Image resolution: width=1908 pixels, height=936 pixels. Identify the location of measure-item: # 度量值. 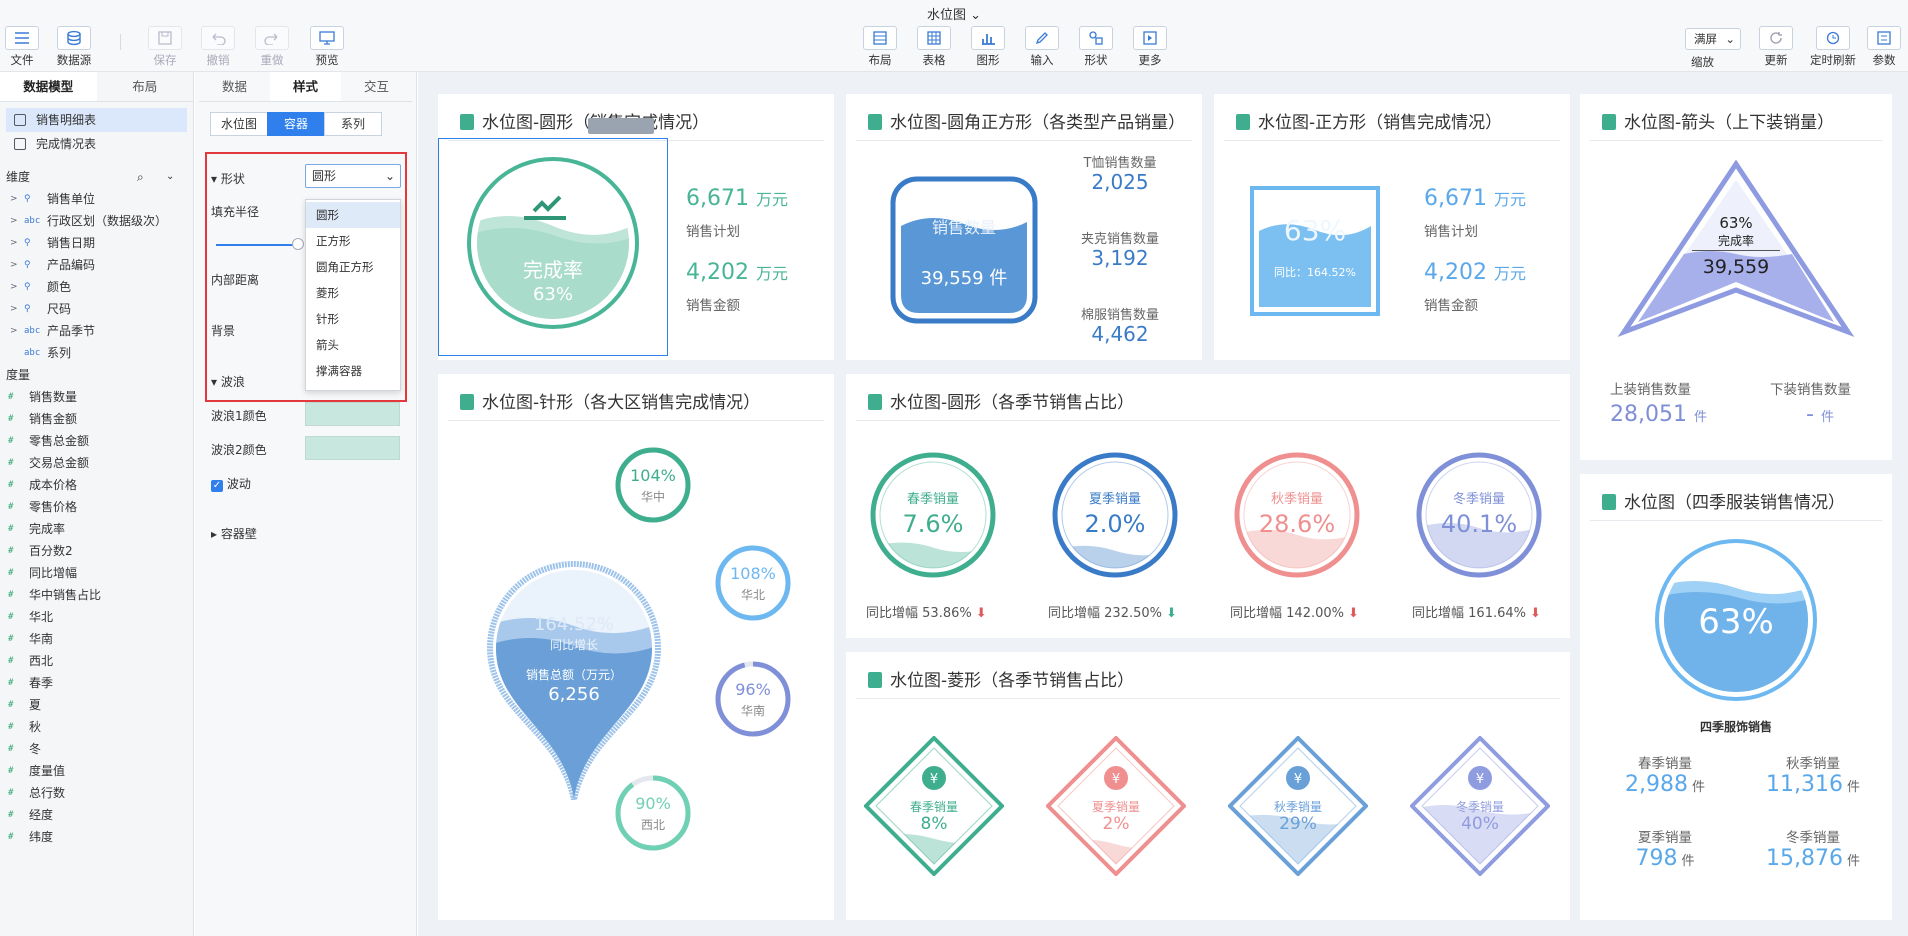
(96, 771).